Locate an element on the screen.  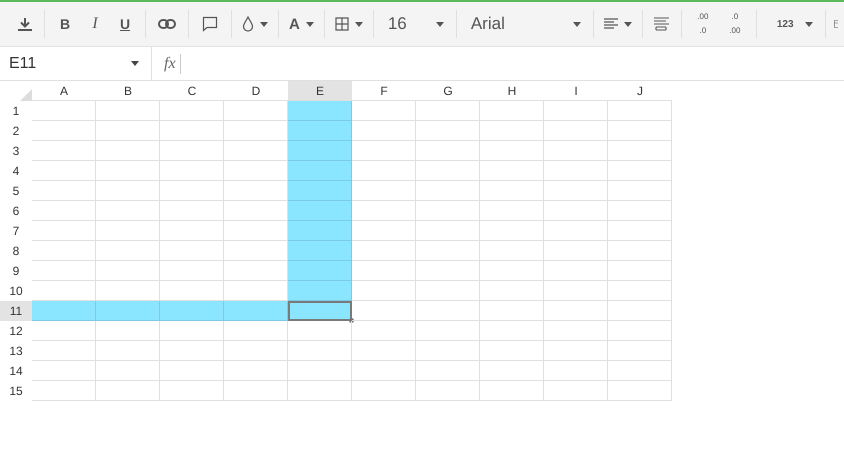
select-all-corner is located at coordinates (26, 95).